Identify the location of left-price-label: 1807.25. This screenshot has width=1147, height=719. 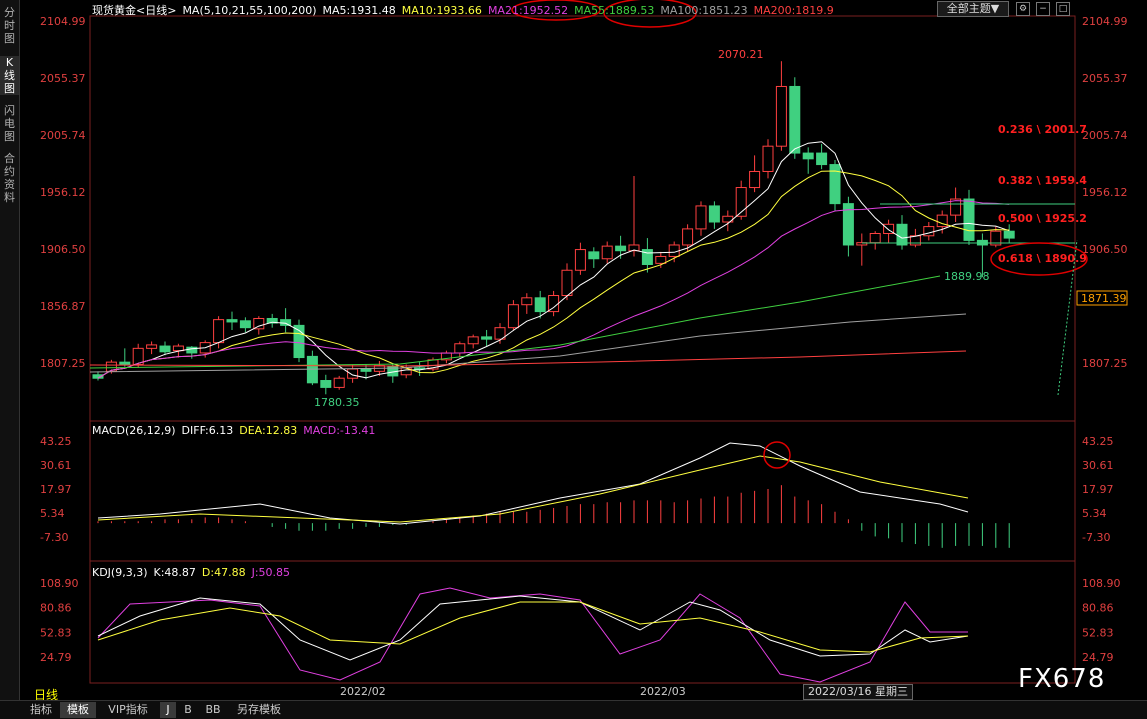
(63, 363).